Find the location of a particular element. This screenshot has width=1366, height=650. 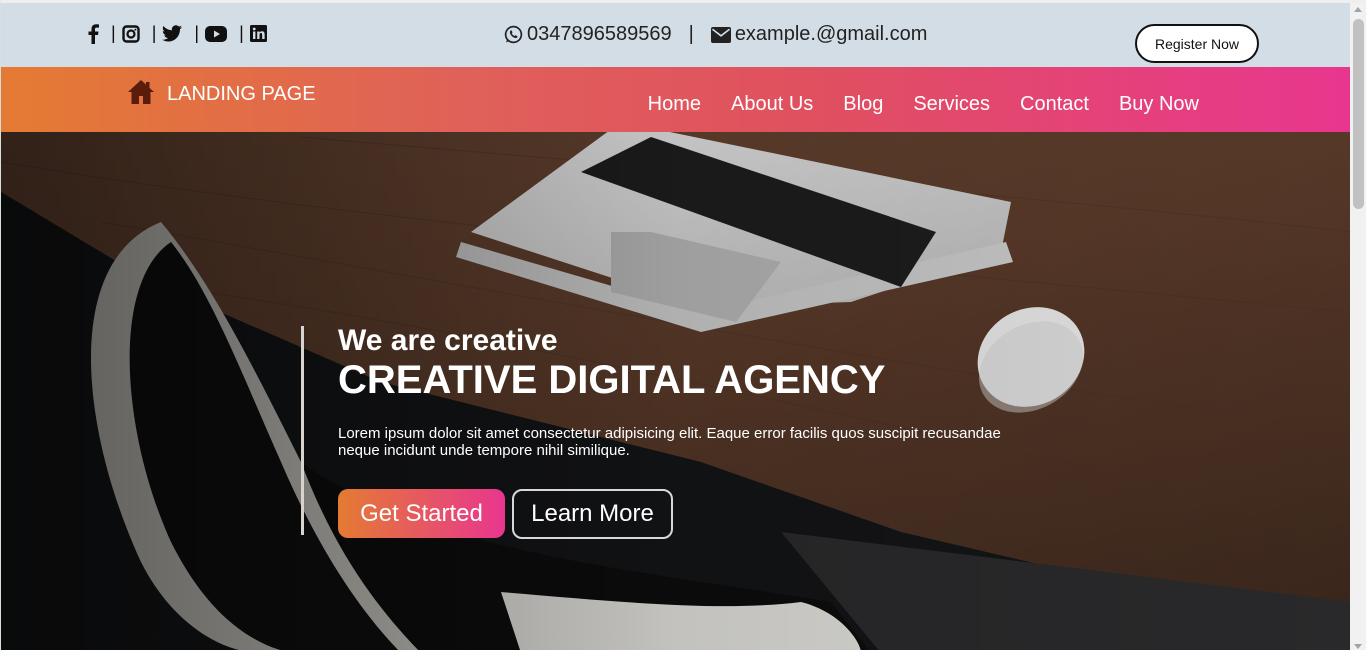

scroll-down-arrow-icon is located at coordinates (1358, 646).